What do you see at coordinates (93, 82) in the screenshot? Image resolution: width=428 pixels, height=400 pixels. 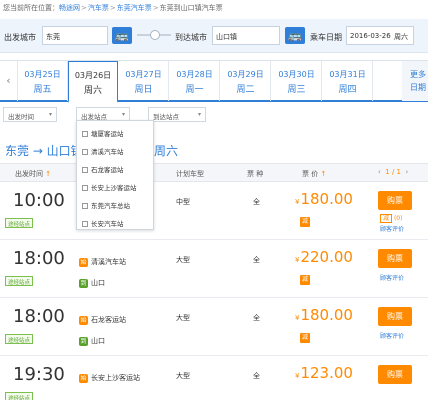 I see `date-tab-active: 03月26日 周六` at bounding box center [93, 82].